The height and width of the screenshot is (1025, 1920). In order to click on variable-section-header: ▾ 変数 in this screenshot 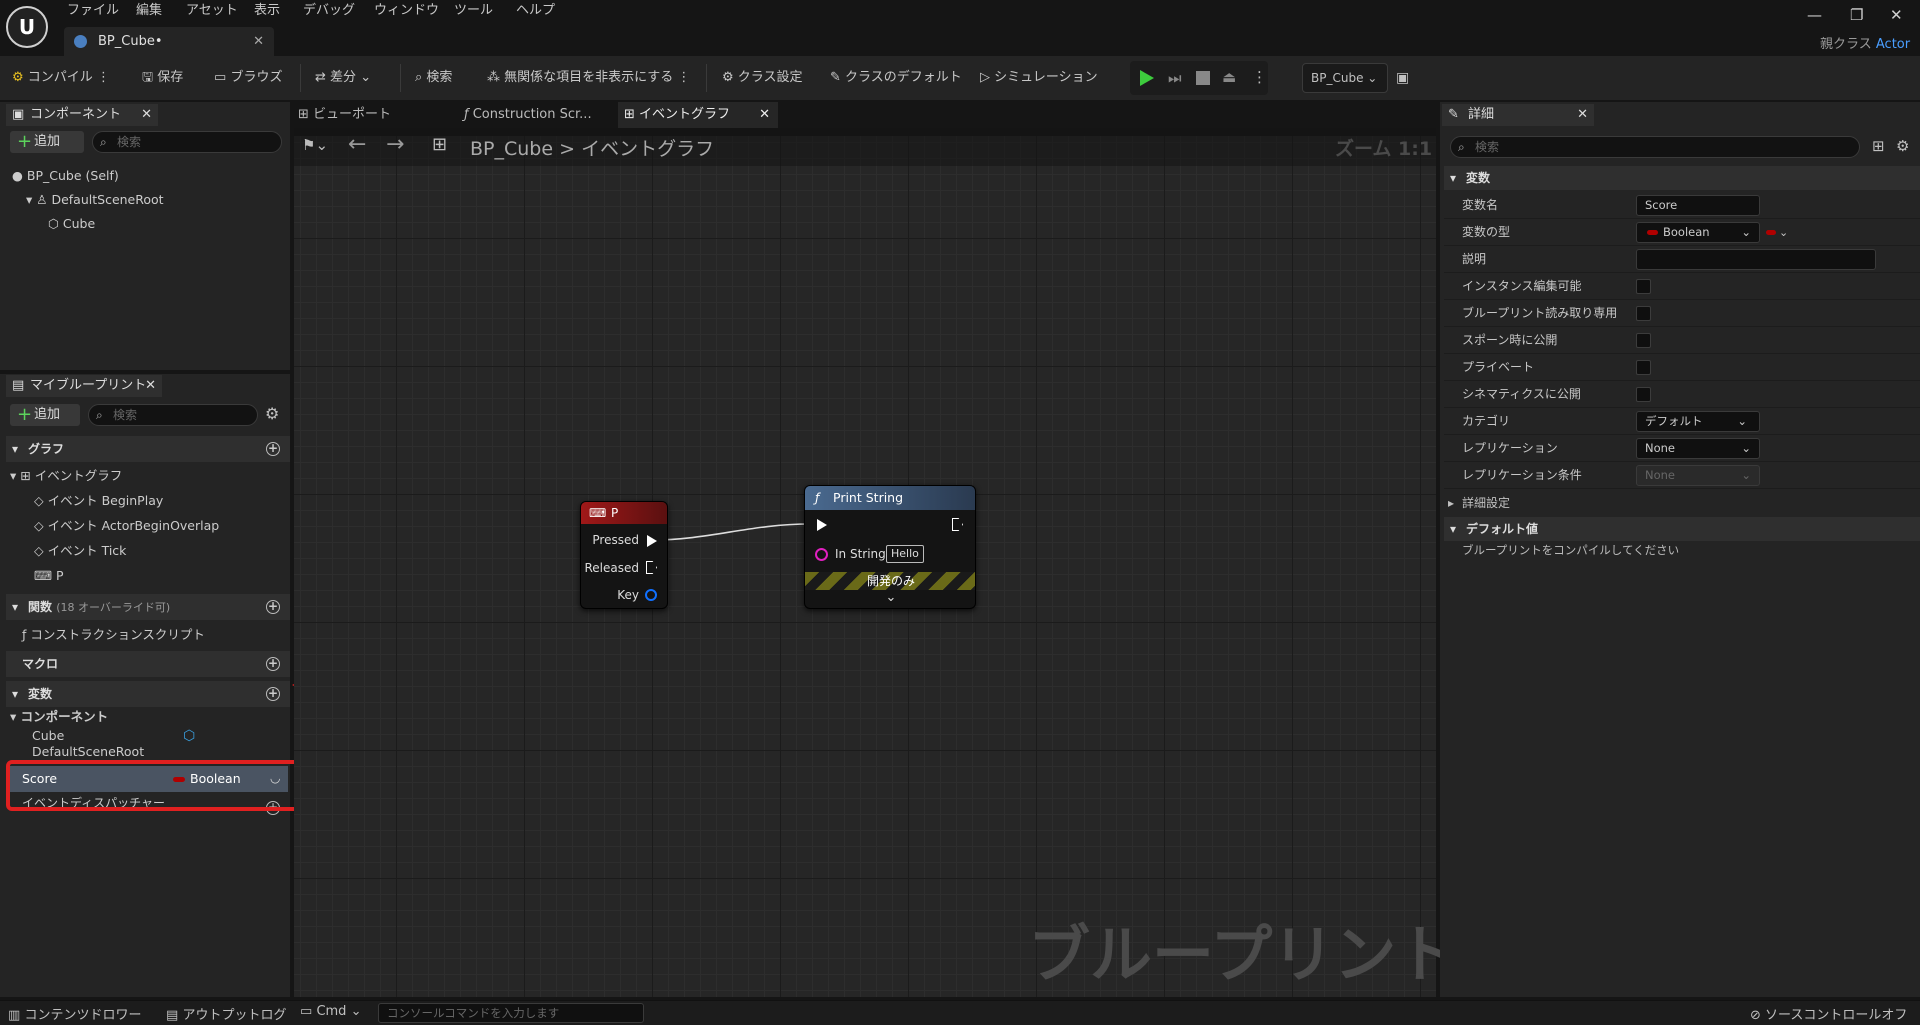, I will do `click(1682, 178)`.